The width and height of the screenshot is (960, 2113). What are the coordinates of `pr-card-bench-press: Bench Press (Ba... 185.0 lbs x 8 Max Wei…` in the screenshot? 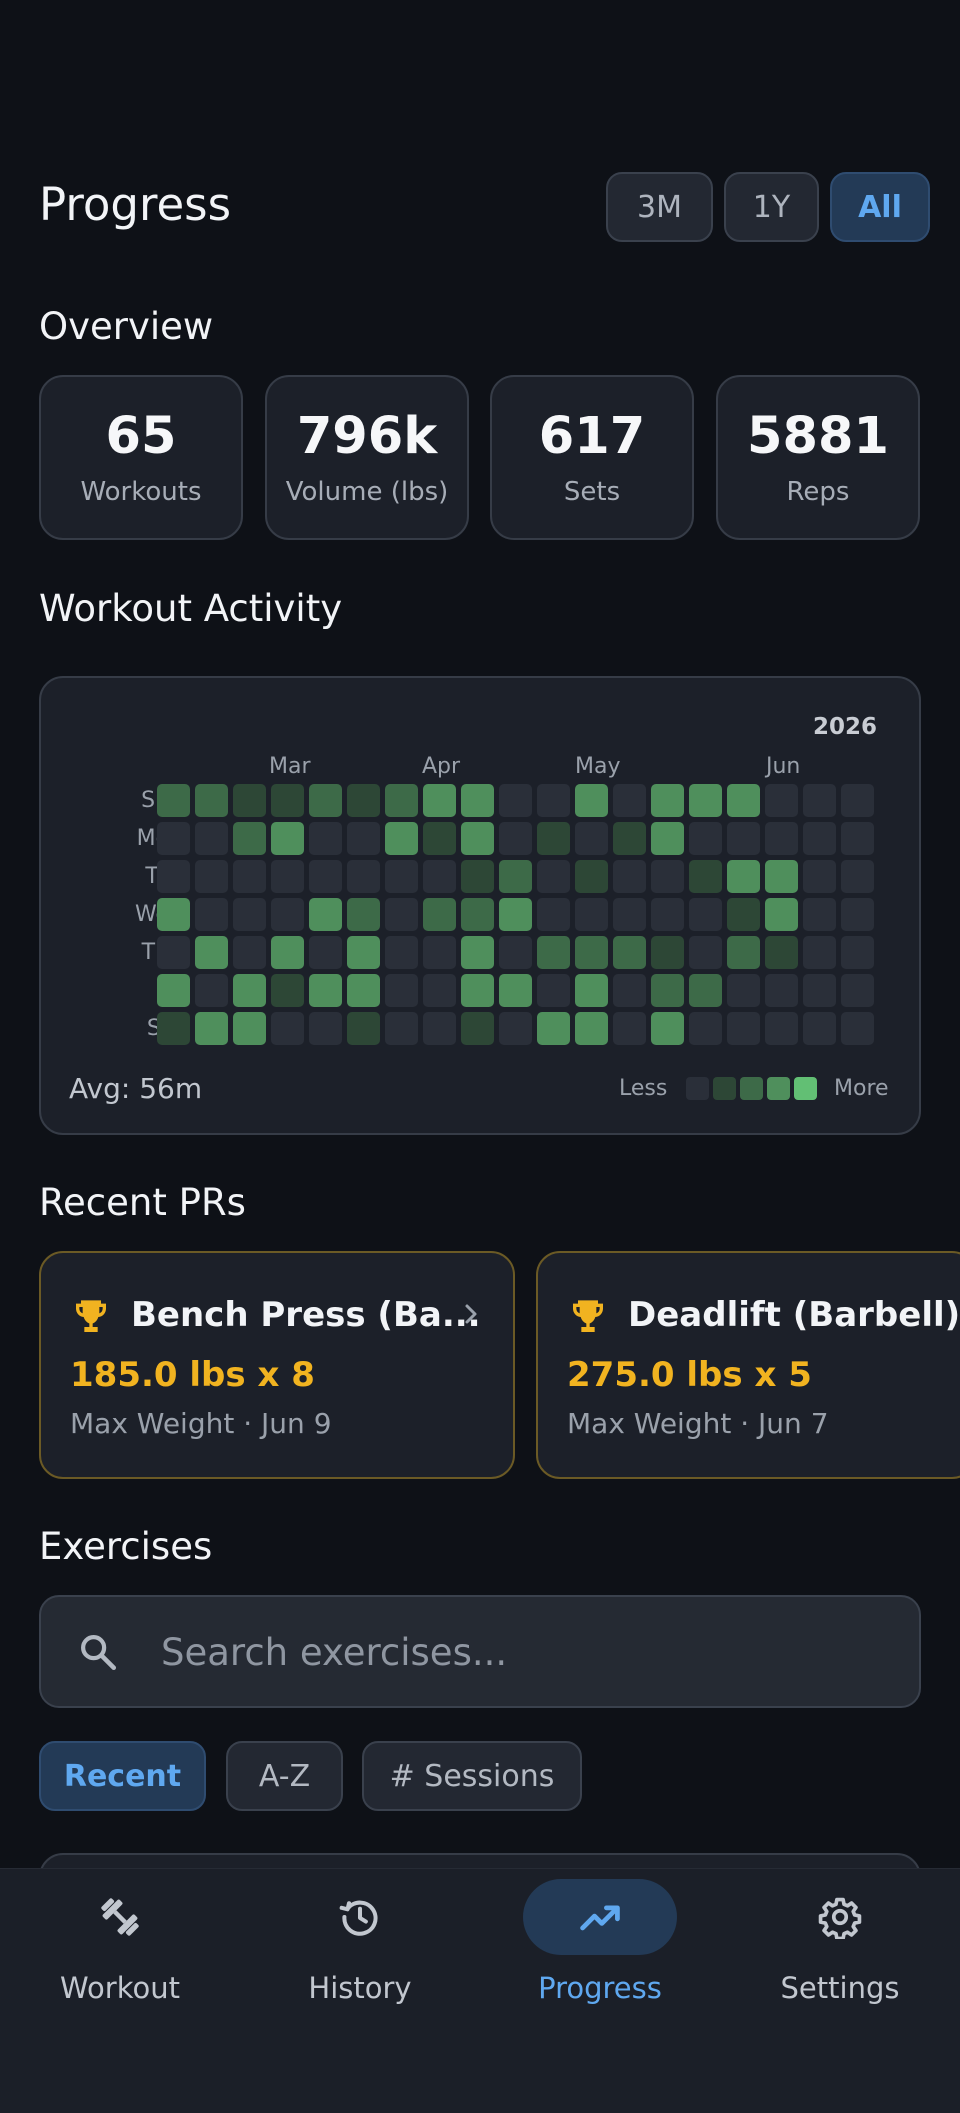 It's located at (277, 1365).